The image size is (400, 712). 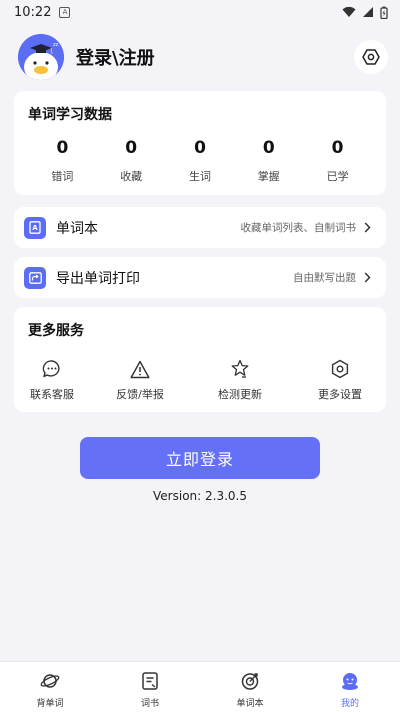 I want to click on more-services-card: 更多服务 联系客服 反馈/举报 检测更新 更多设置, so click(x=200, y=359).